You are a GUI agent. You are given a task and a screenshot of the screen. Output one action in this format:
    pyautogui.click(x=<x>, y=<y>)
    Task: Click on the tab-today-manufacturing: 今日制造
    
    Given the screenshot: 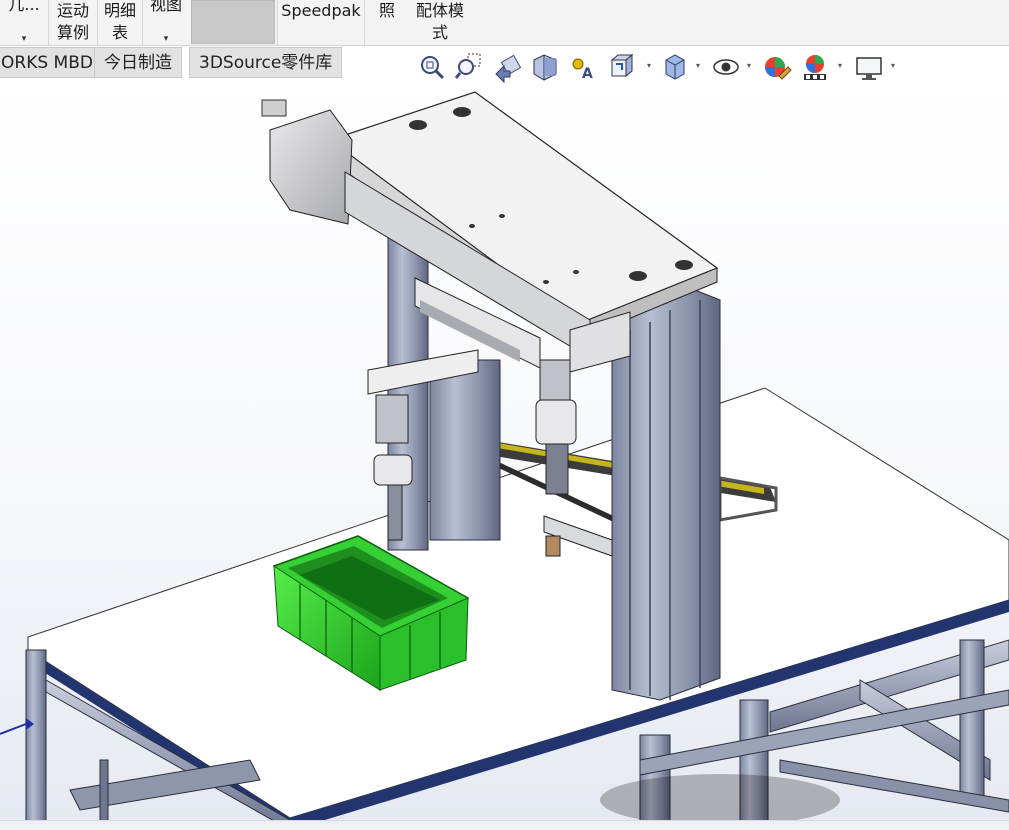 What is the action you would take?
    pyautogui.click(x=138, y=62)
    